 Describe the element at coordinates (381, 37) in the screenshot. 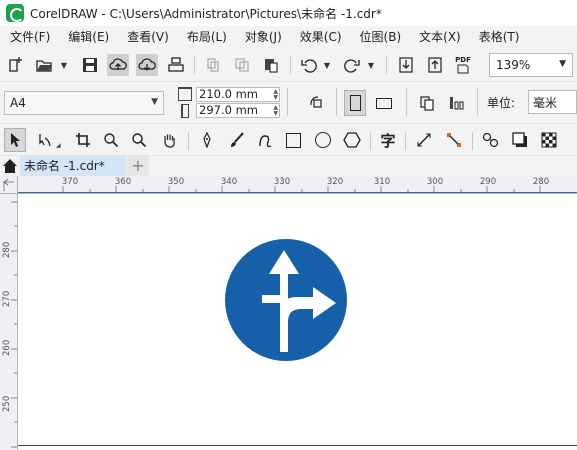

I see `menu-bitmaps: 位图(B)` at that location.